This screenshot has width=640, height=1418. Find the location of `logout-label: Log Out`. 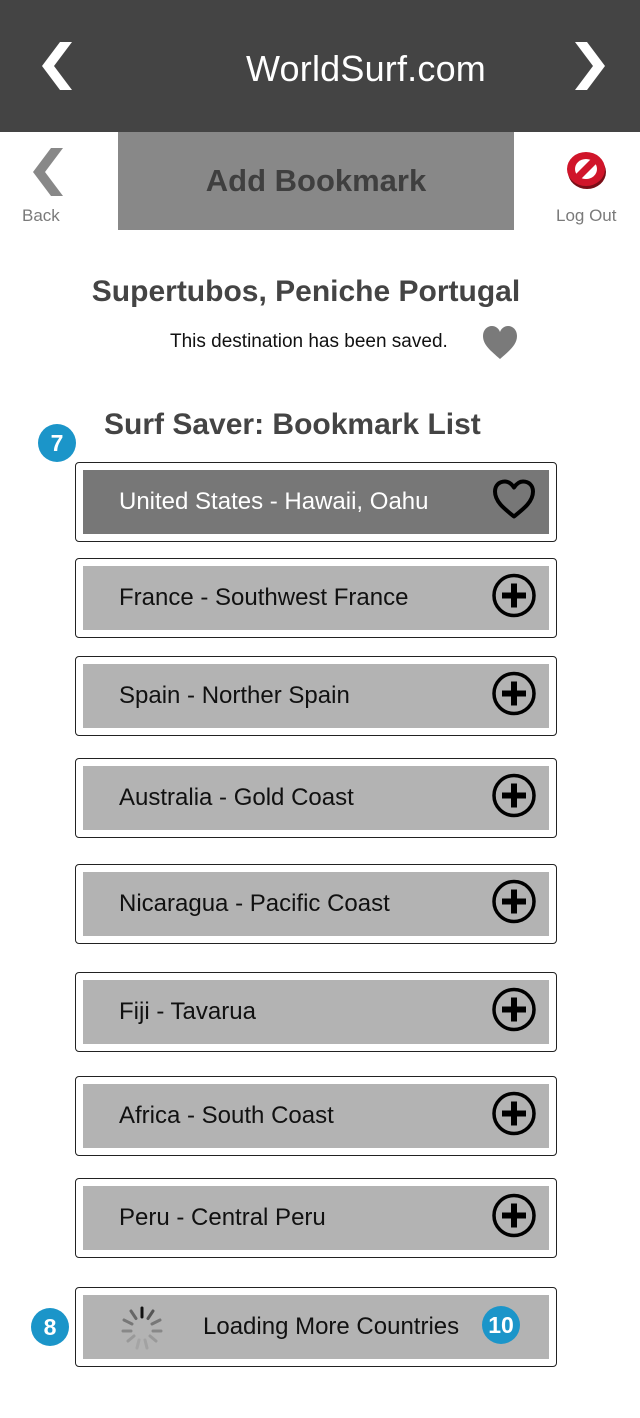

logout-label: Log Out is located at coordinates (586, 215).